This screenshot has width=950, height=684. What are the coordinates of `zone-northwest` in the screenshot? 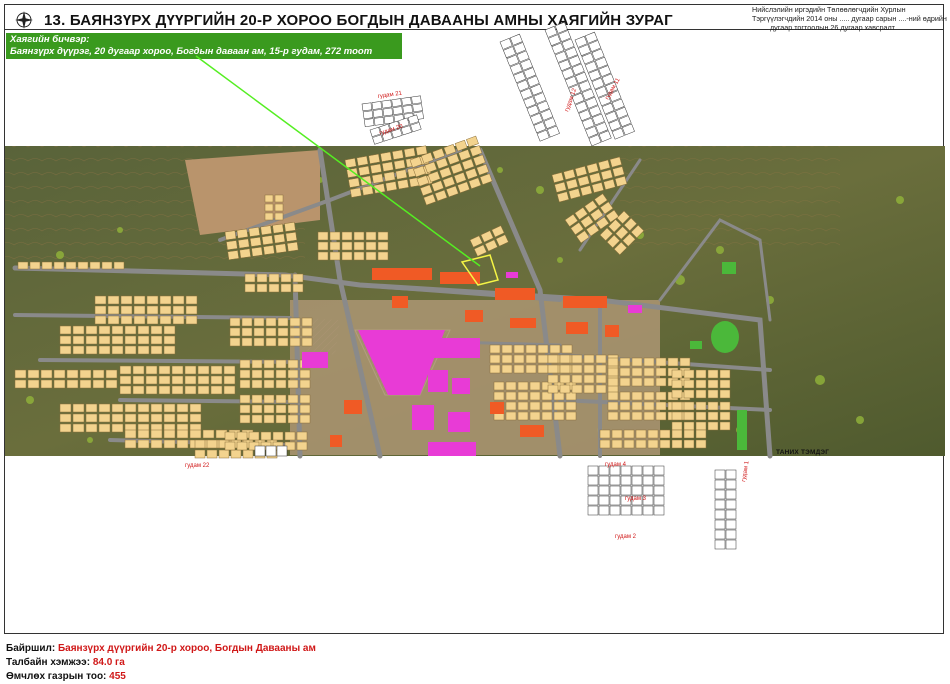 It's located at (252, 192).